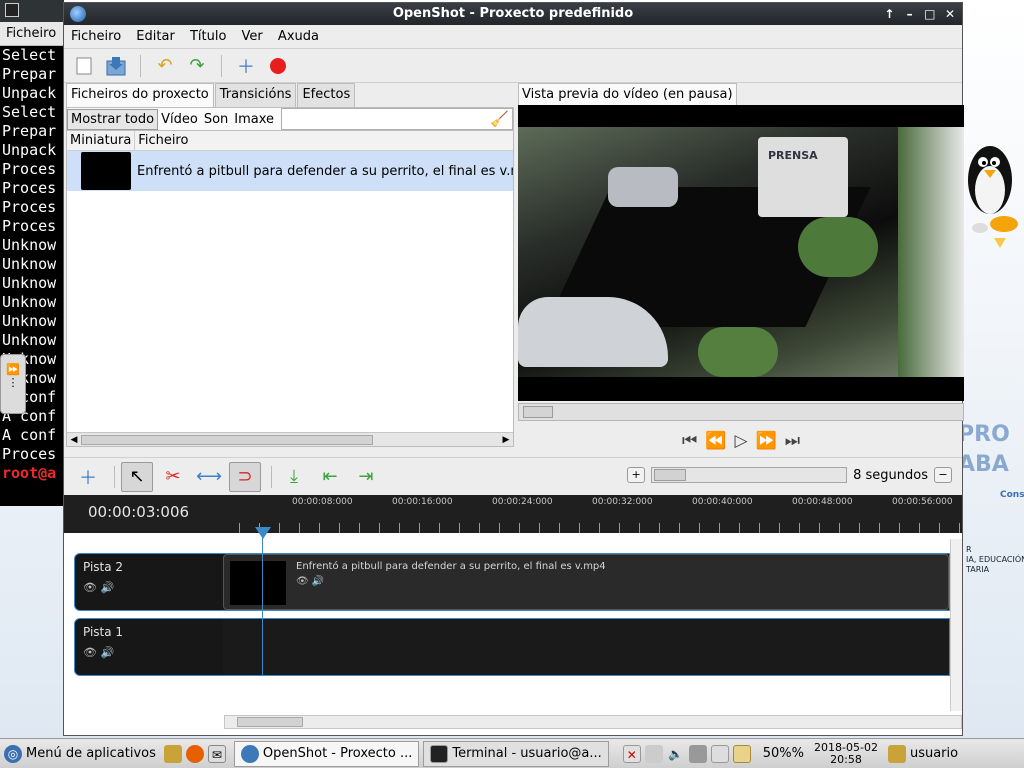 The height and width of the screenshot is (768, 1024). I want to click on file-list-hscrollbar: ◀ ▶, so click(290, 439).